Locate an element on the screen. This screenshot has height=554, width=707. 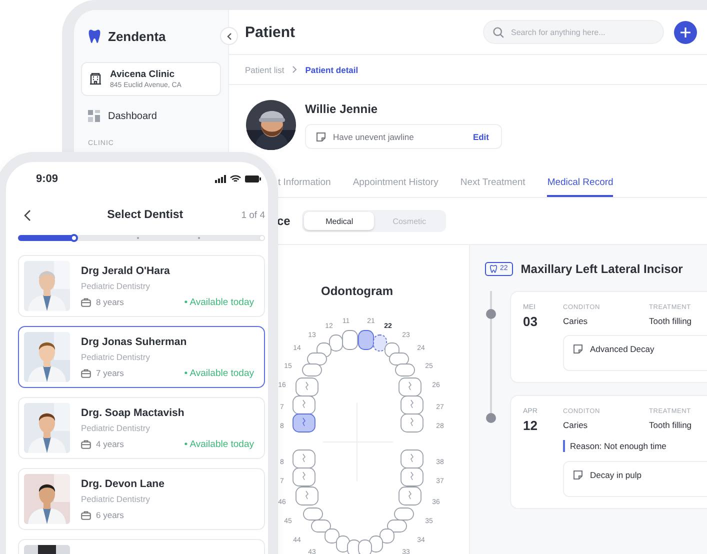
signal-icon is located at coordinates (220, 179).